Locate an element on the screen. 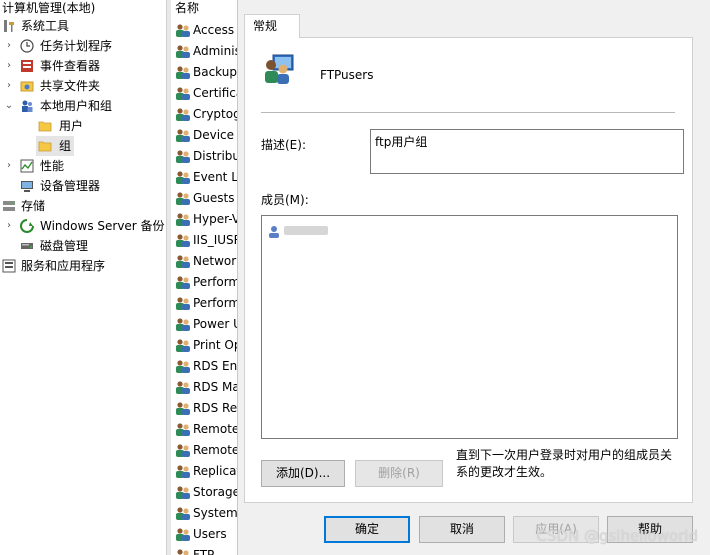  watermark: CSDN @gslhelloworld is located at coordinates (617, 536).